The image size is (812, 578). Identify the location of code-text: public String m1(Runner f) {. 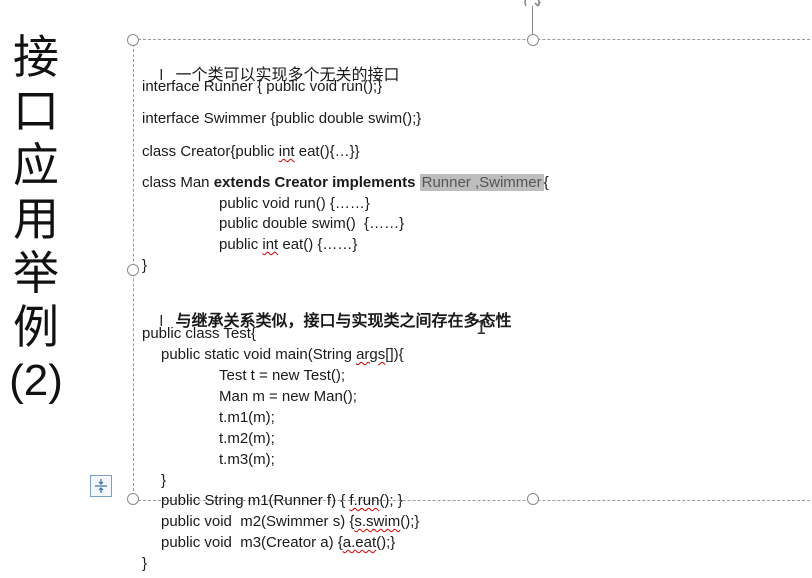
(255, 500).